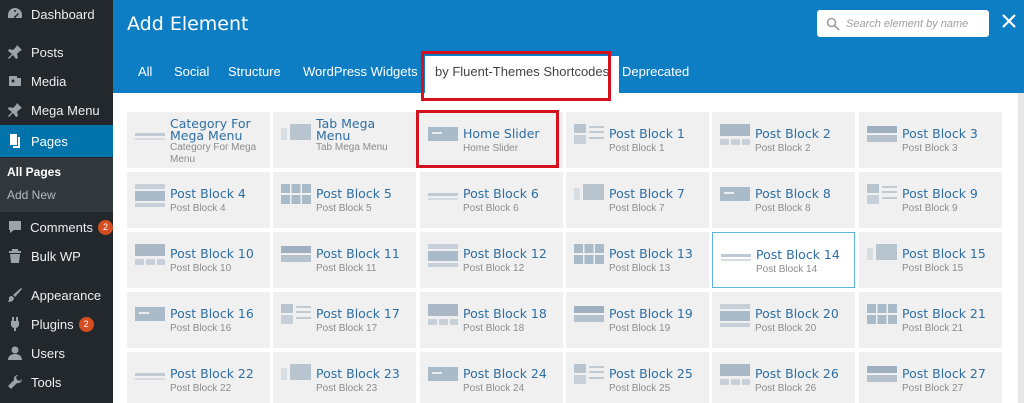 The image size is (1024, 403). What do you see at coordinates (212, 313) in the screenshot?
I see `element-name: Post Block 16` at bounding box center [212, 313].